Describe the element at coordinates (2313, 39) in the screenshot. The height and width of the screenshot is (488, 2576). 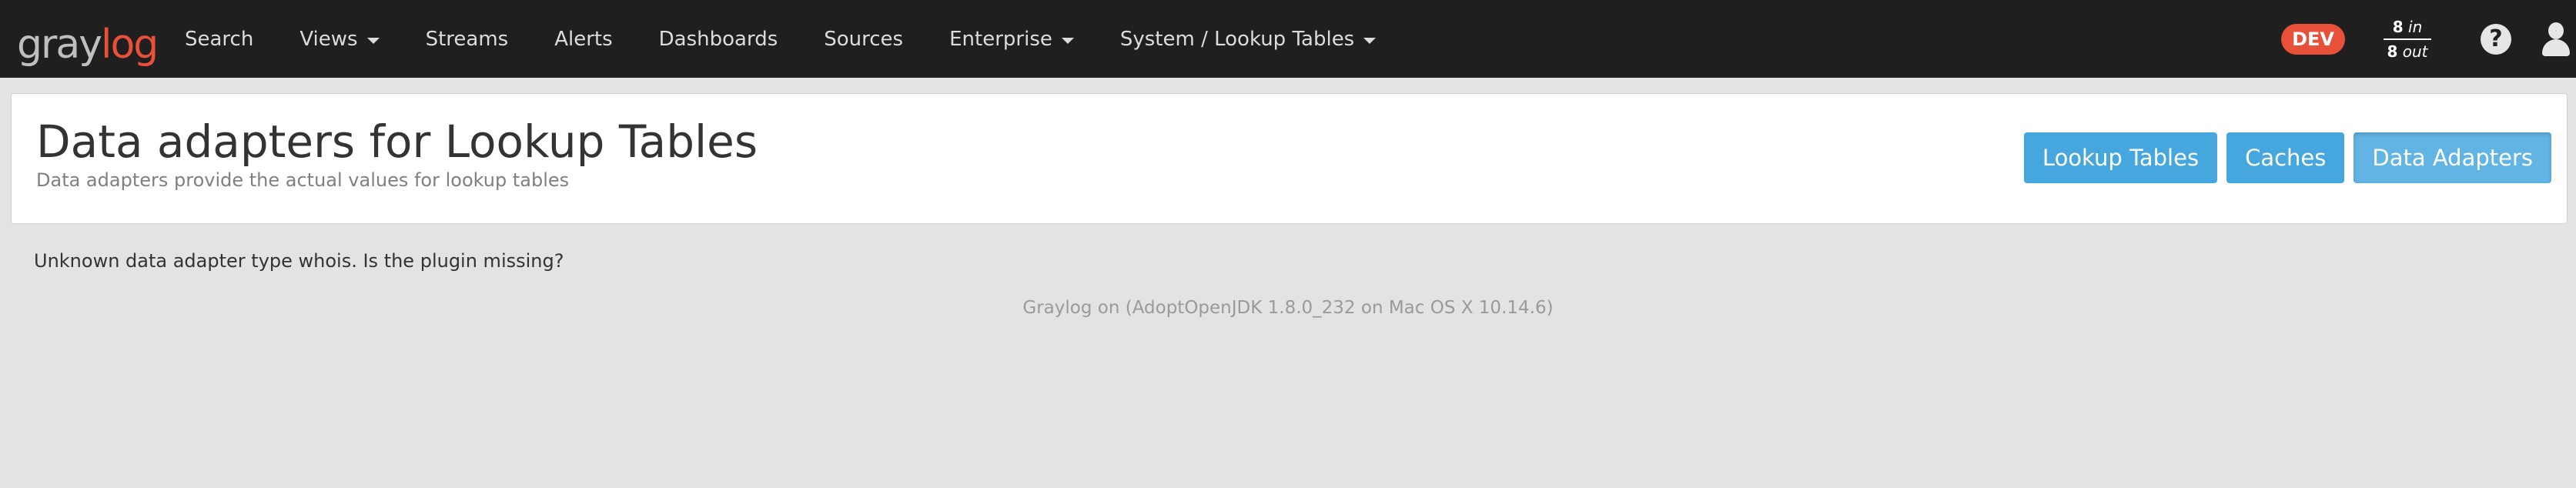
I see `env-badge: DEV` at that location.